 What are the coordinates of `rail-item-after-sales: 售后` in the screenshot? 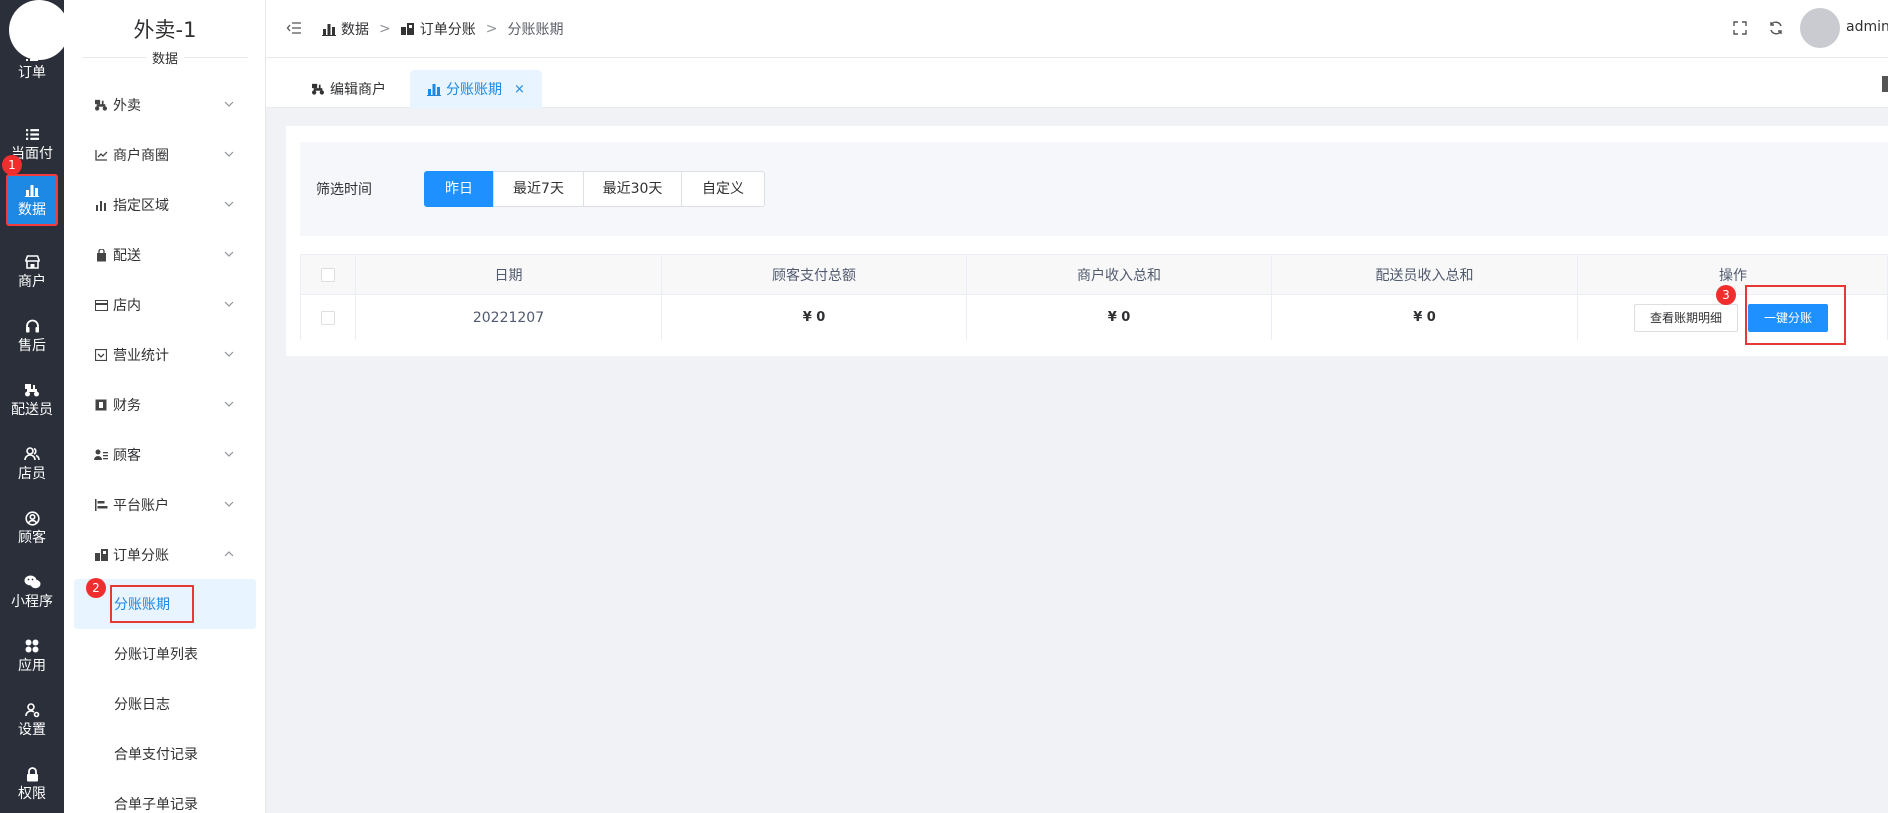 It's located at (32, 336).